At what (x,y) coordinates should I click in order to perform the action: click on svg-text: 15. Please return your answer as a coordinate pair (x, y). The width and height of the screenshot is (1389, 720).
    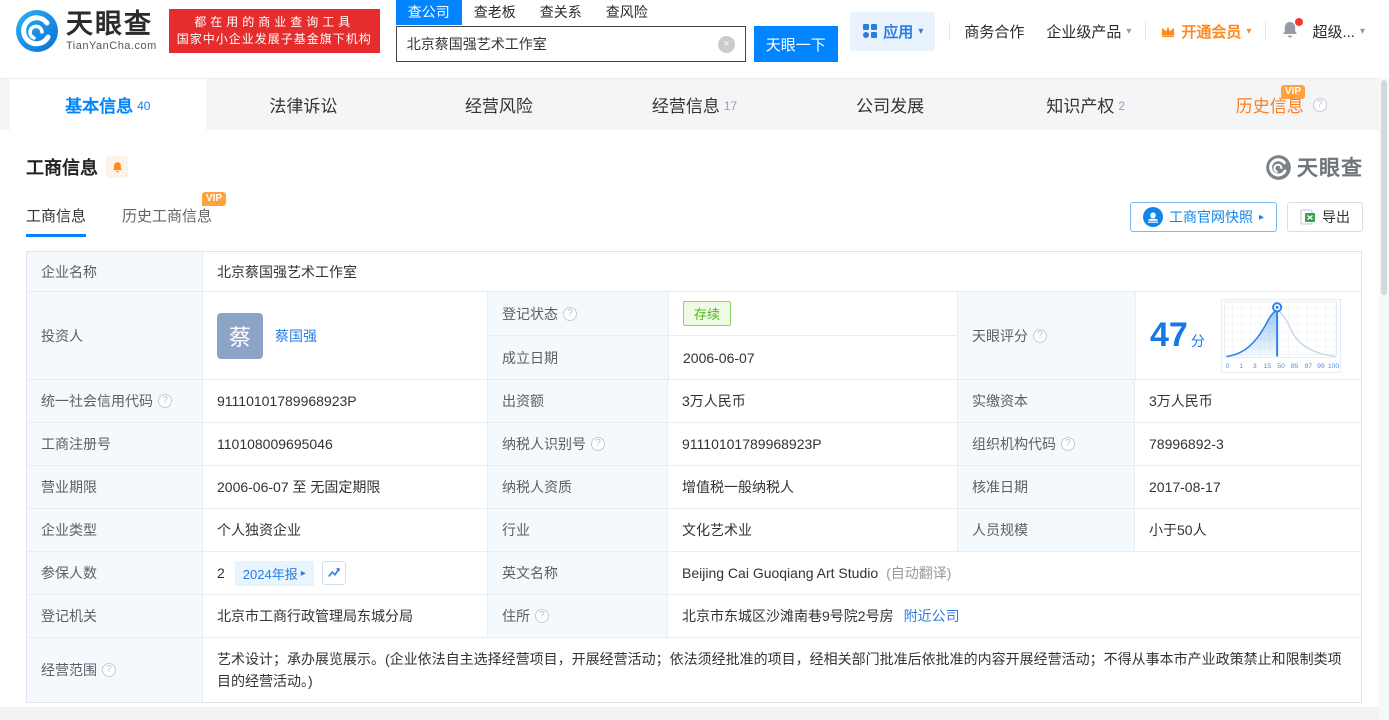
    Looking at the image, I should click on (1267, 366).